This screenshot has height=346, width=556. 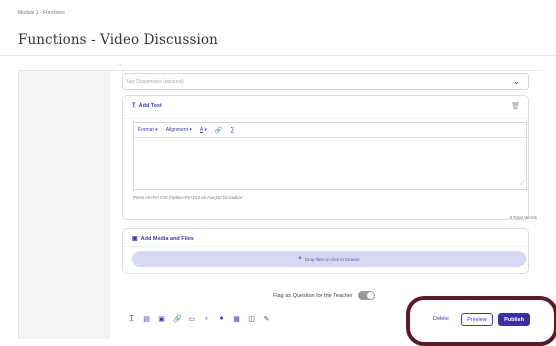 I want to click on calendar-icon: ▦, so click(x=236, y=319).